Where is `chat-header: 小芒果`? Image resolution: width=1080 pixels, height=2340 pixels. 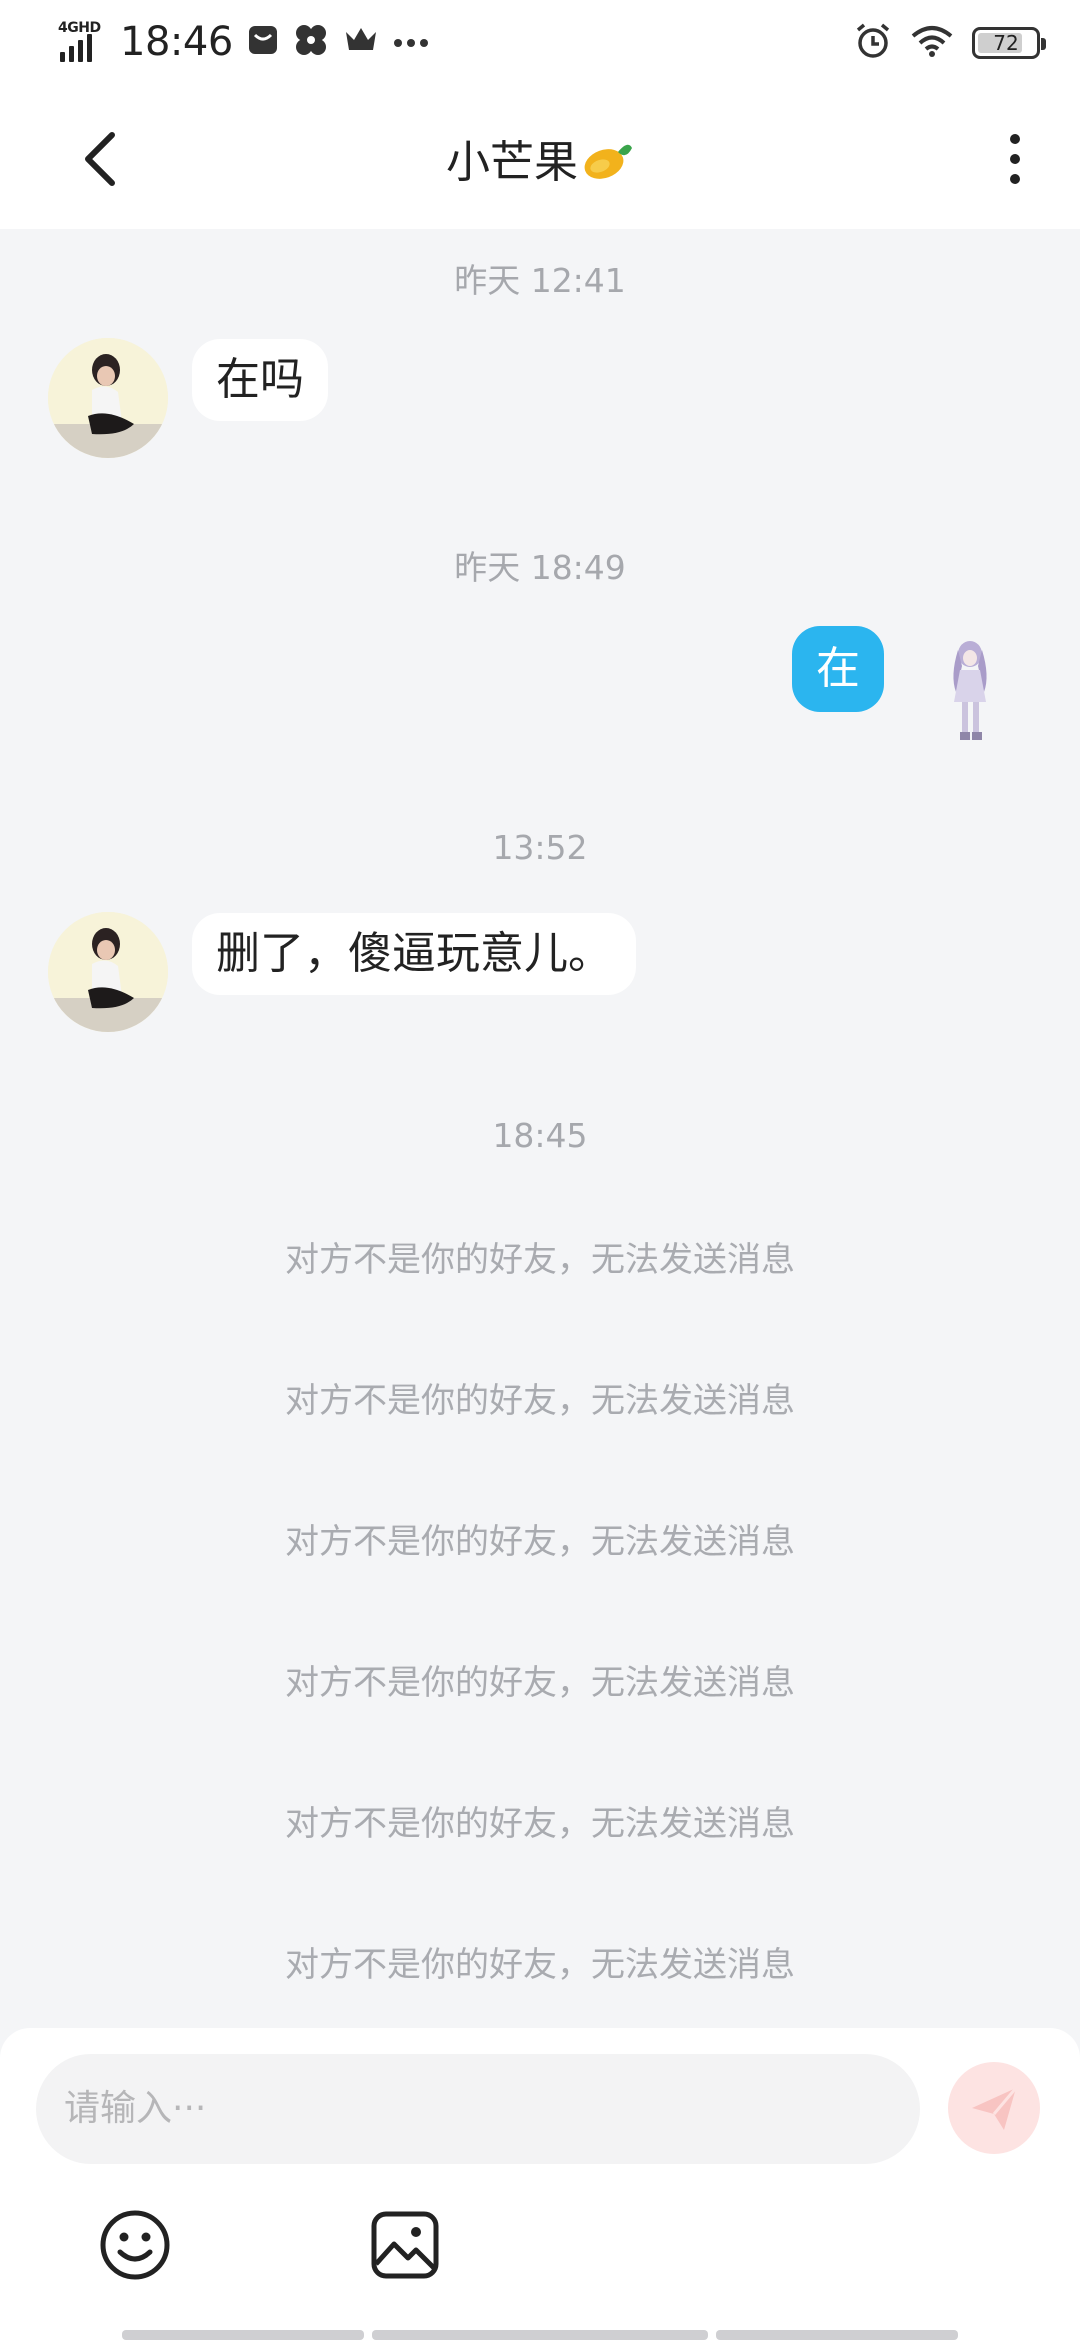 chat-header: 小芒果 is located at coordinates (540, 156).